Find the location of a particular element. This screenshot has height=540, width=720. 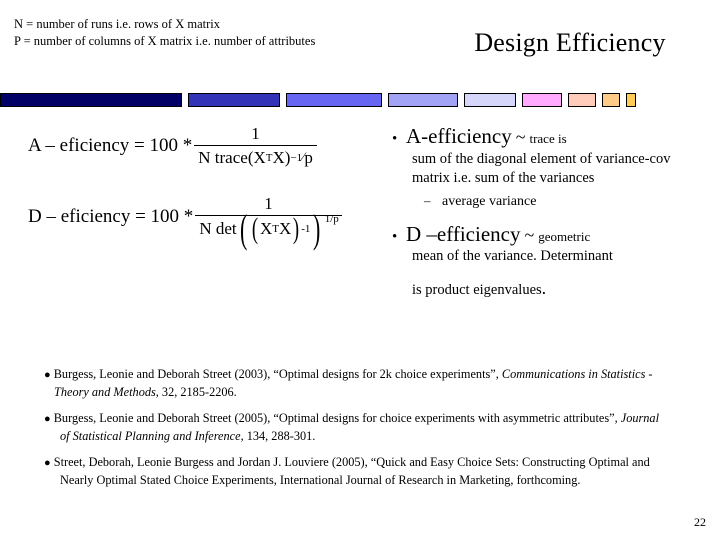

formula-d-paren-open-outer: ( is located at coordinates (243, 228).